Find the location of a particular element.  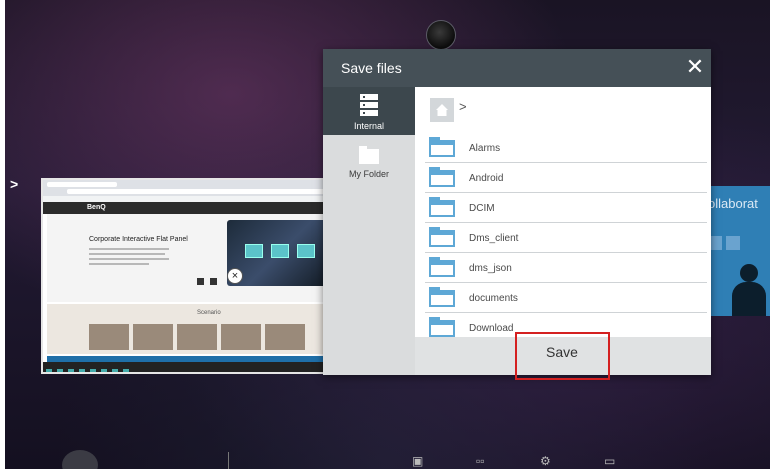

browser-tab is located at coordinates (82, 184).